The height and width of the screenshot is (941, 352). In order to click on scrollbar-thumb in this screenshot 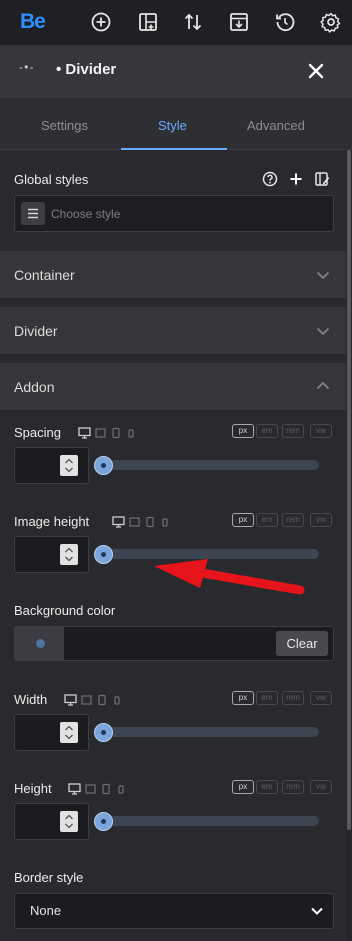, I will do `click(349, 490)`.